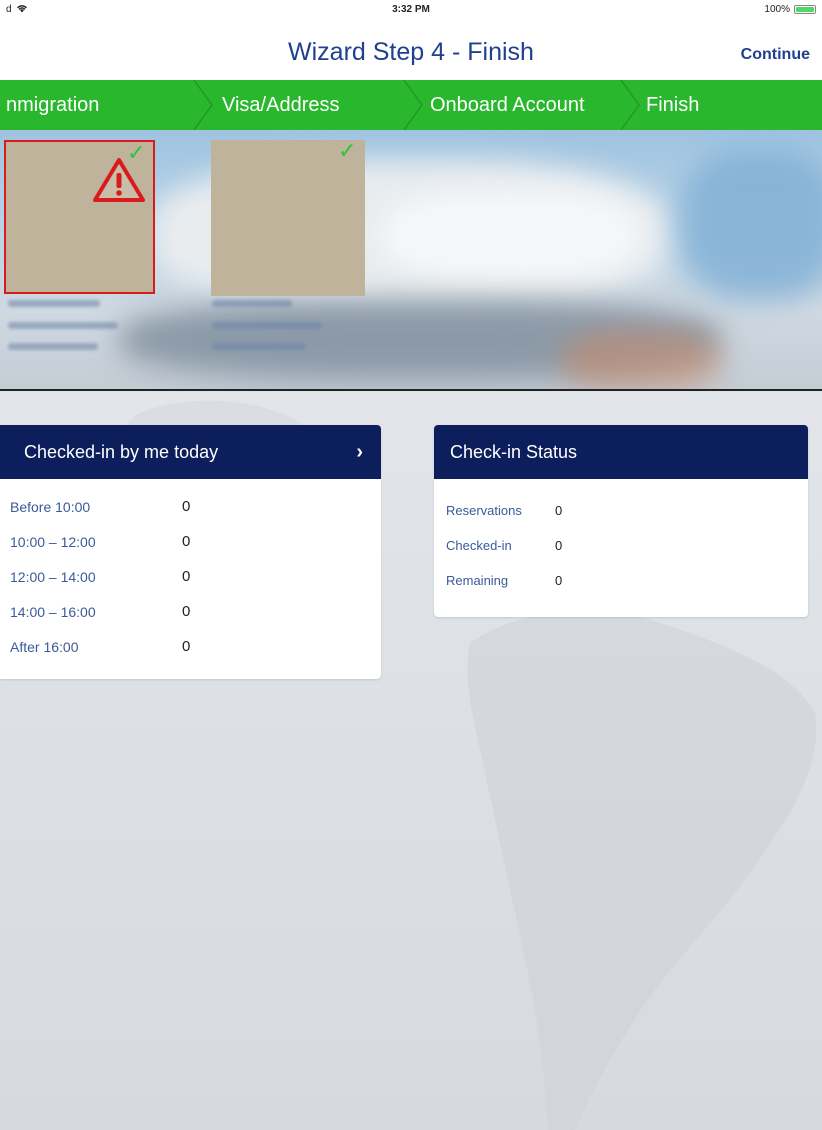  Describe the element at coordinates (359, 452) in the screenshot. I see `chevron-right-icon: ›` at that location.